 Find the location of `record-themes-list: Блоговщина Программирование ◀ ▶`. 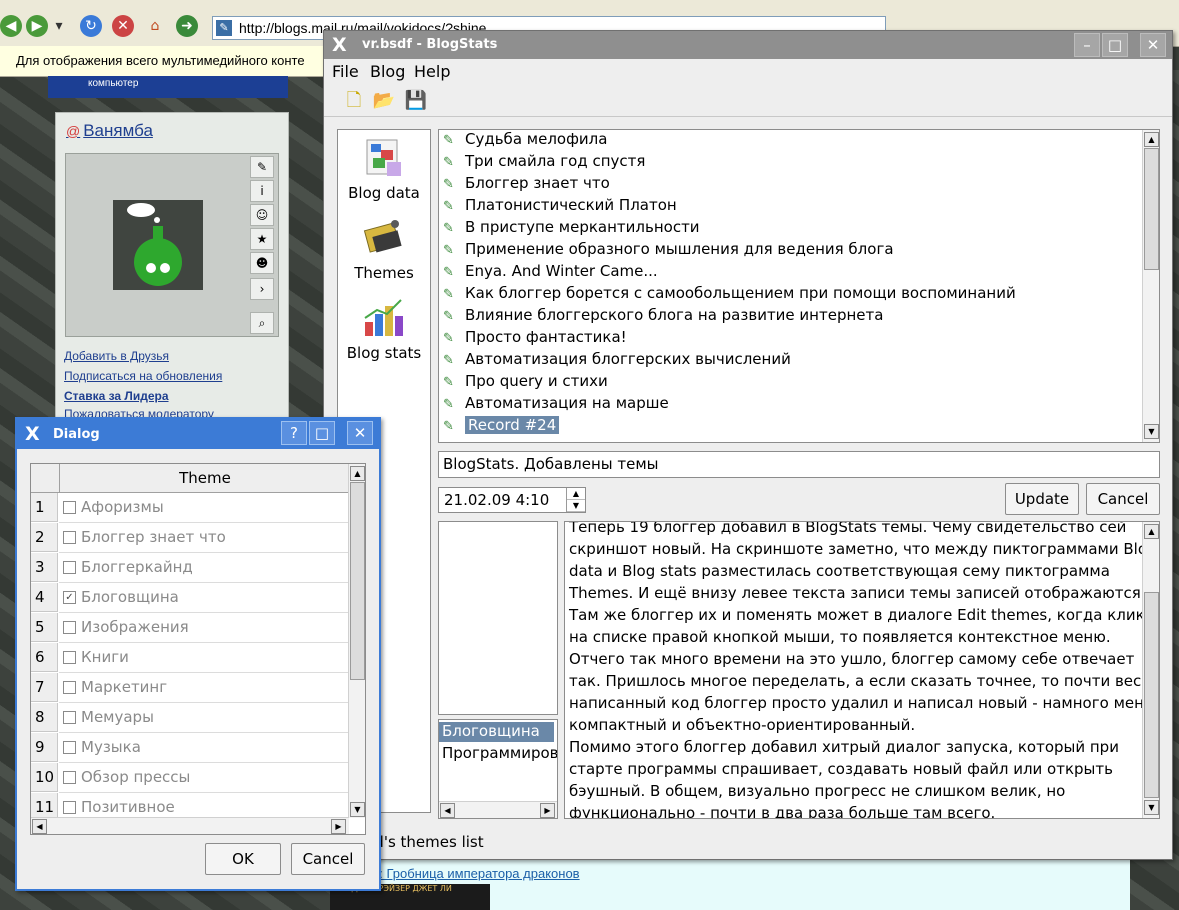

record-themes-list: Блоговщина Программирование ◀ ▶ is located at coordinates (498, 769).